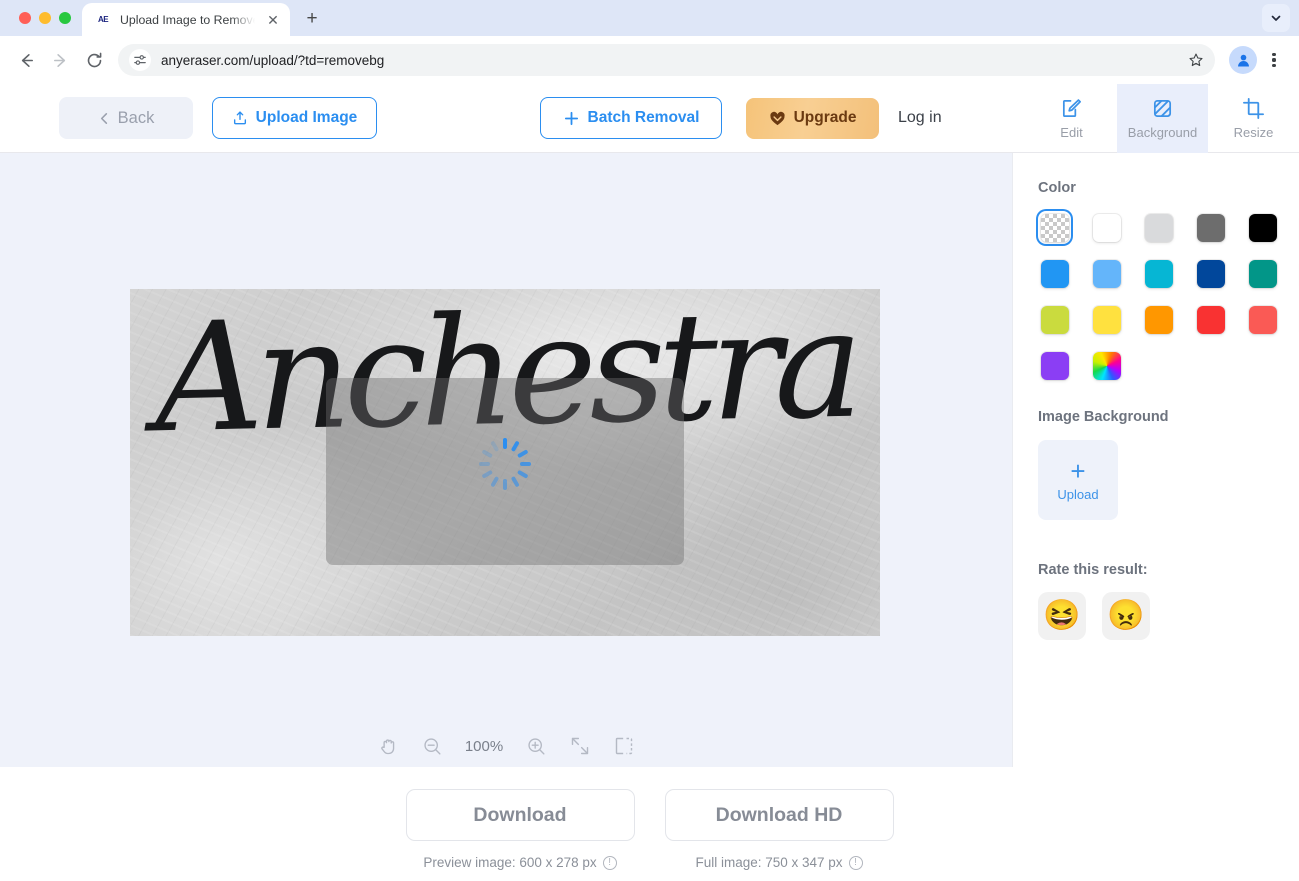  I want to click on browser-tab: AE Upload Image to Remove Bg | ✕, so click(186, 19).